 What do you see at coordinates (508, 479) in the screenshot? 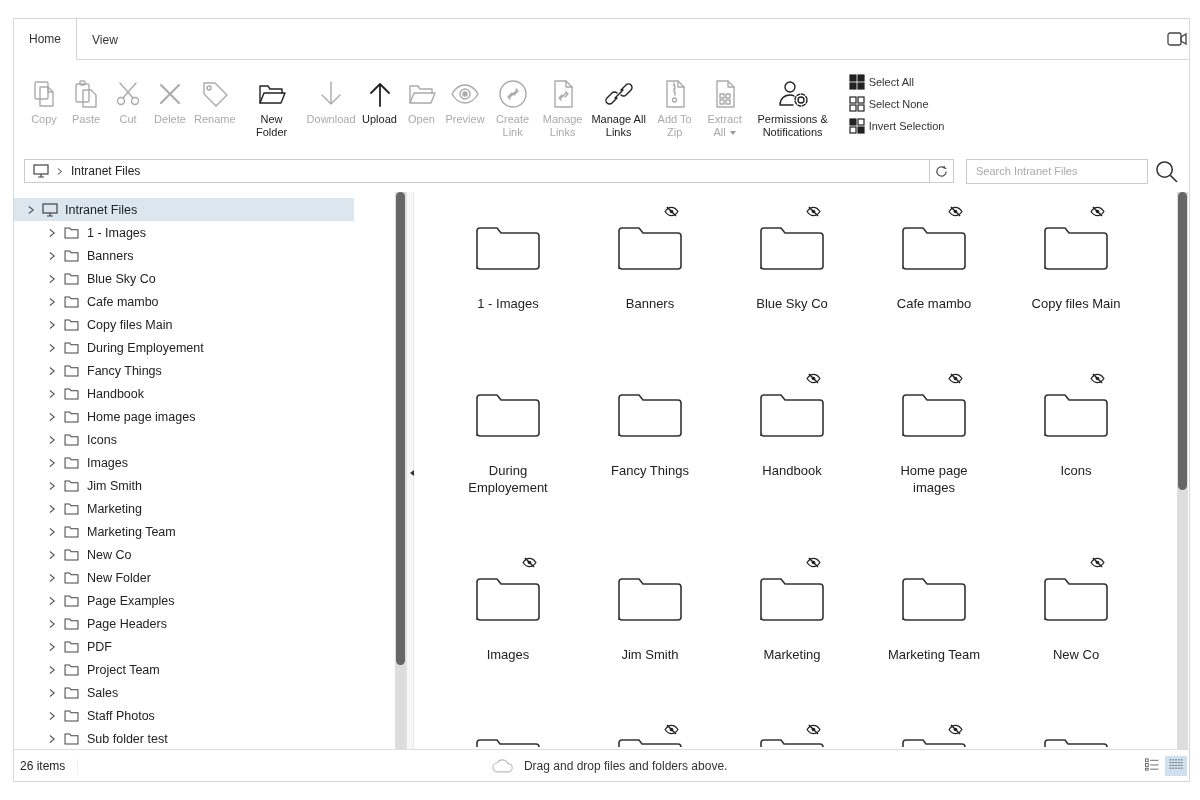
I see `folder-name: During Employement` at bounding box center [508, 479].